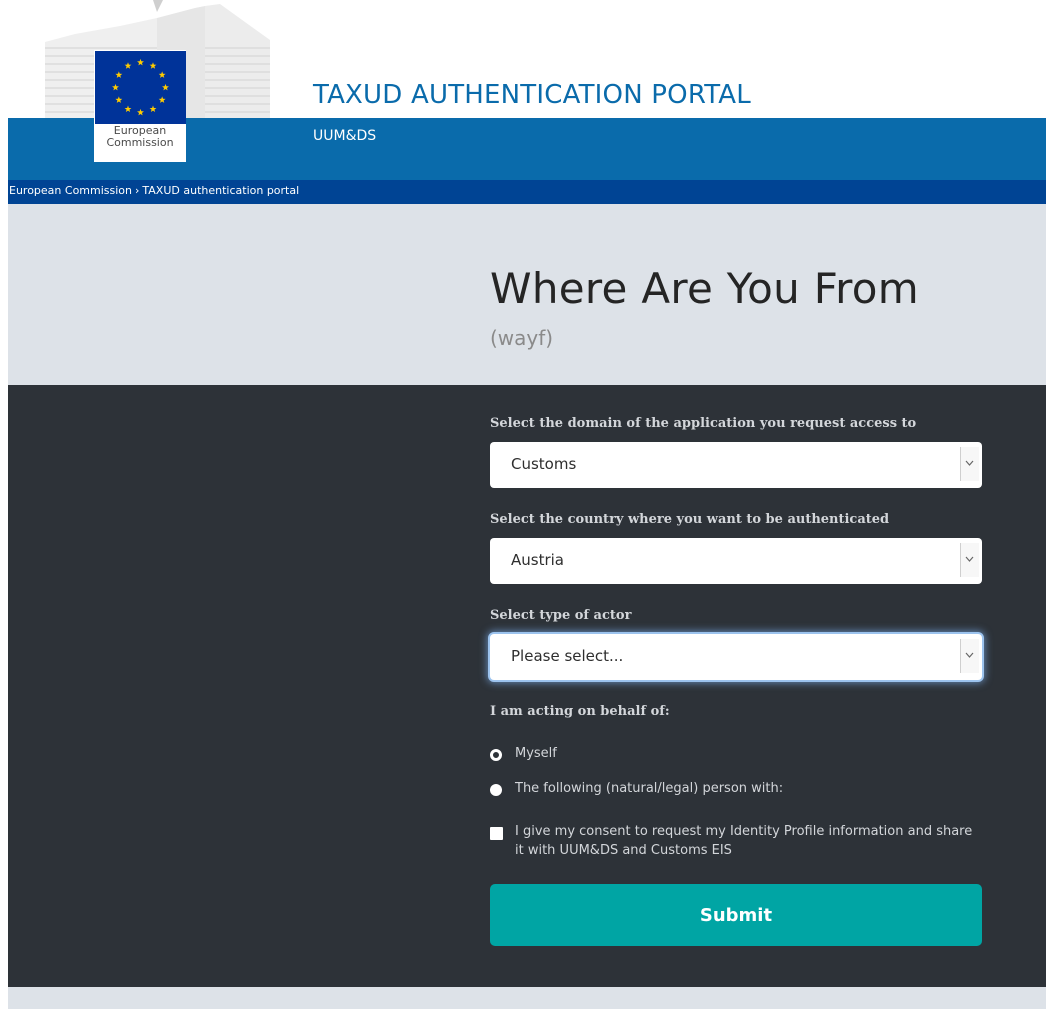  What do you see at coordinates (580, 711) in the screenshot?
I see `behalf-label: I am acting on behalf of:` at bounding box center [580, 711].